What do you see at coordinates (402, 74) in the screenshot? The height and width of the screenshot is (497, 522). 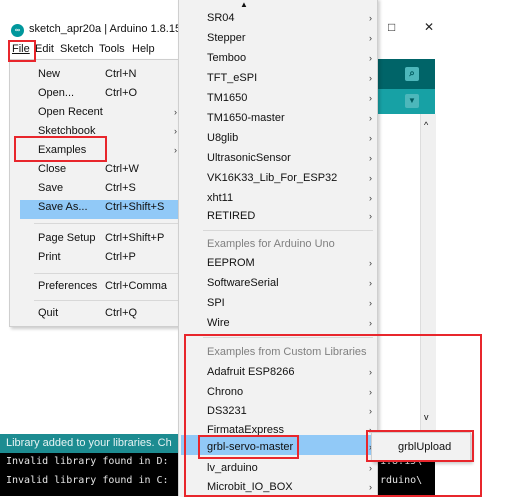 I see `toolbar: ⌕` at bounding box center [402, 74].